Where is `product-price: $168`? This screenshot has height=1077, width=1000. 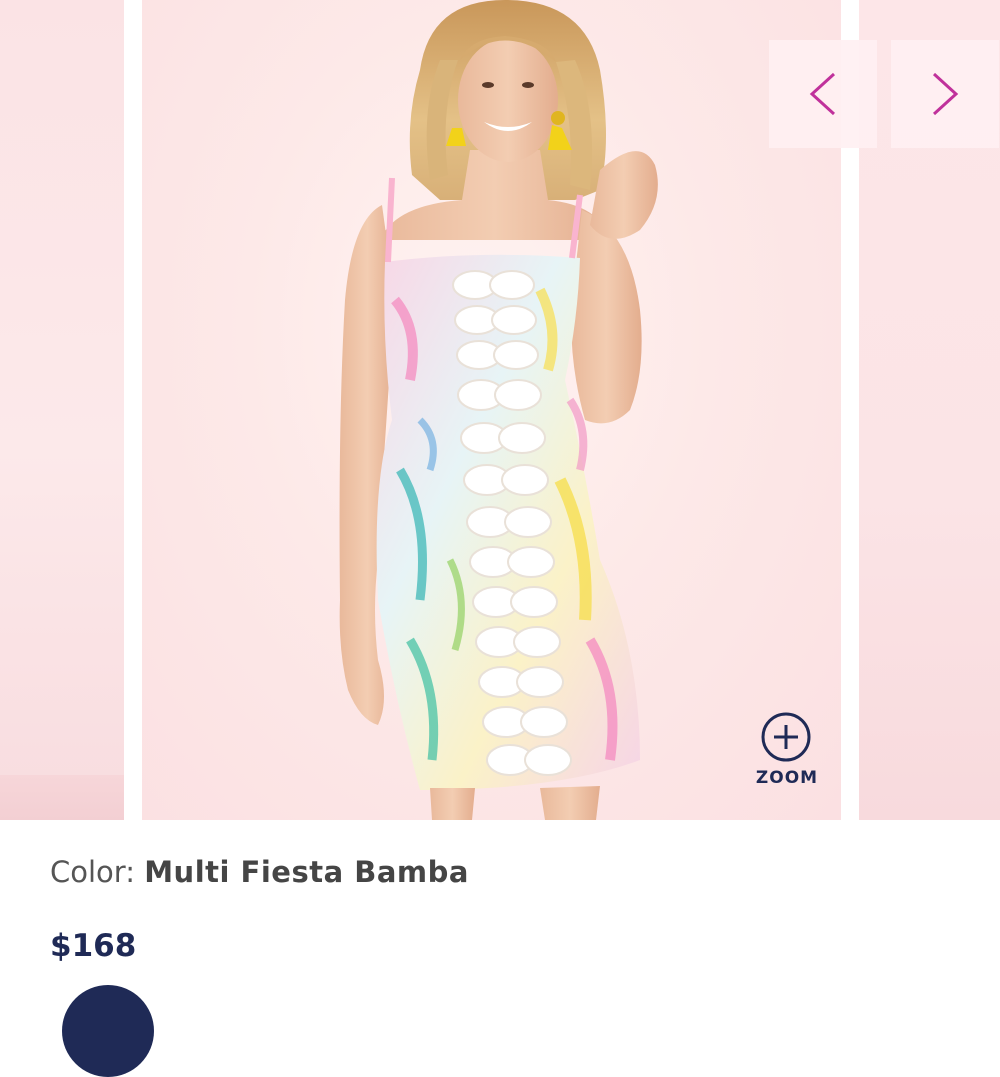
product-price: $168 is located at coordinates (93, 946).